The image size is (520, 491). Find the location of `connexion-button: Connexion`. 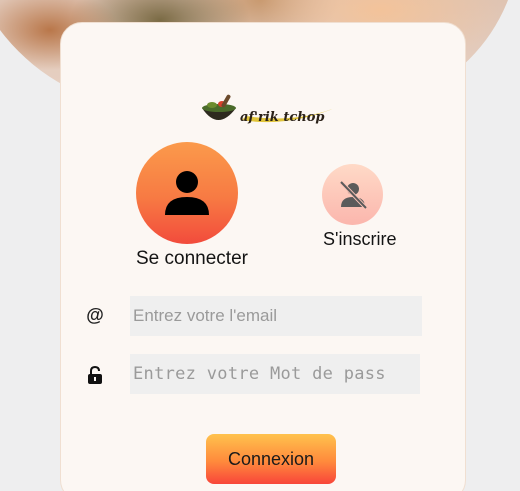

connexion-button: Connexion is located at coordinates (271, 459).